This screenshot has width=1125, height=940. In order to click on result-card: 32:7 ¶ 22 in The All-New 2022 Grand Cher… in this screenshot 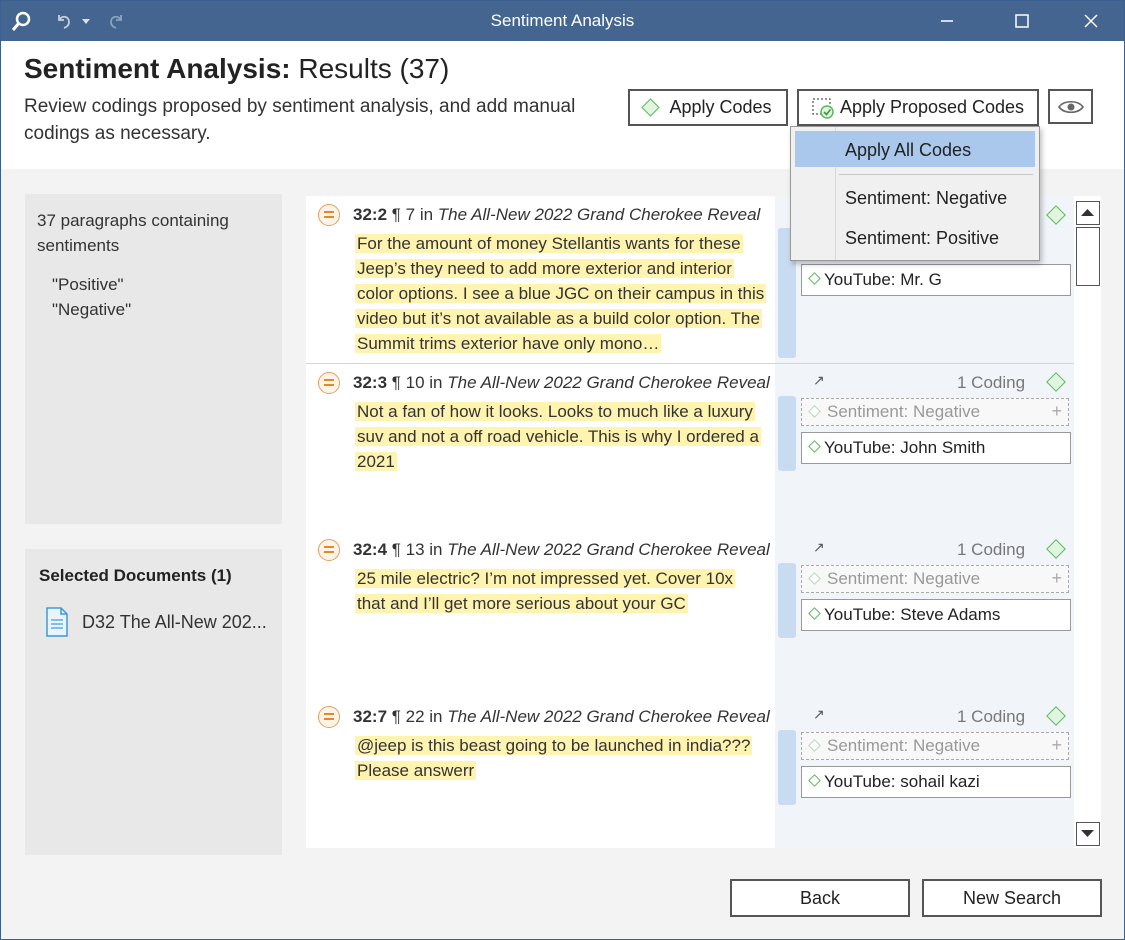, I will do `click(690, 773)`.